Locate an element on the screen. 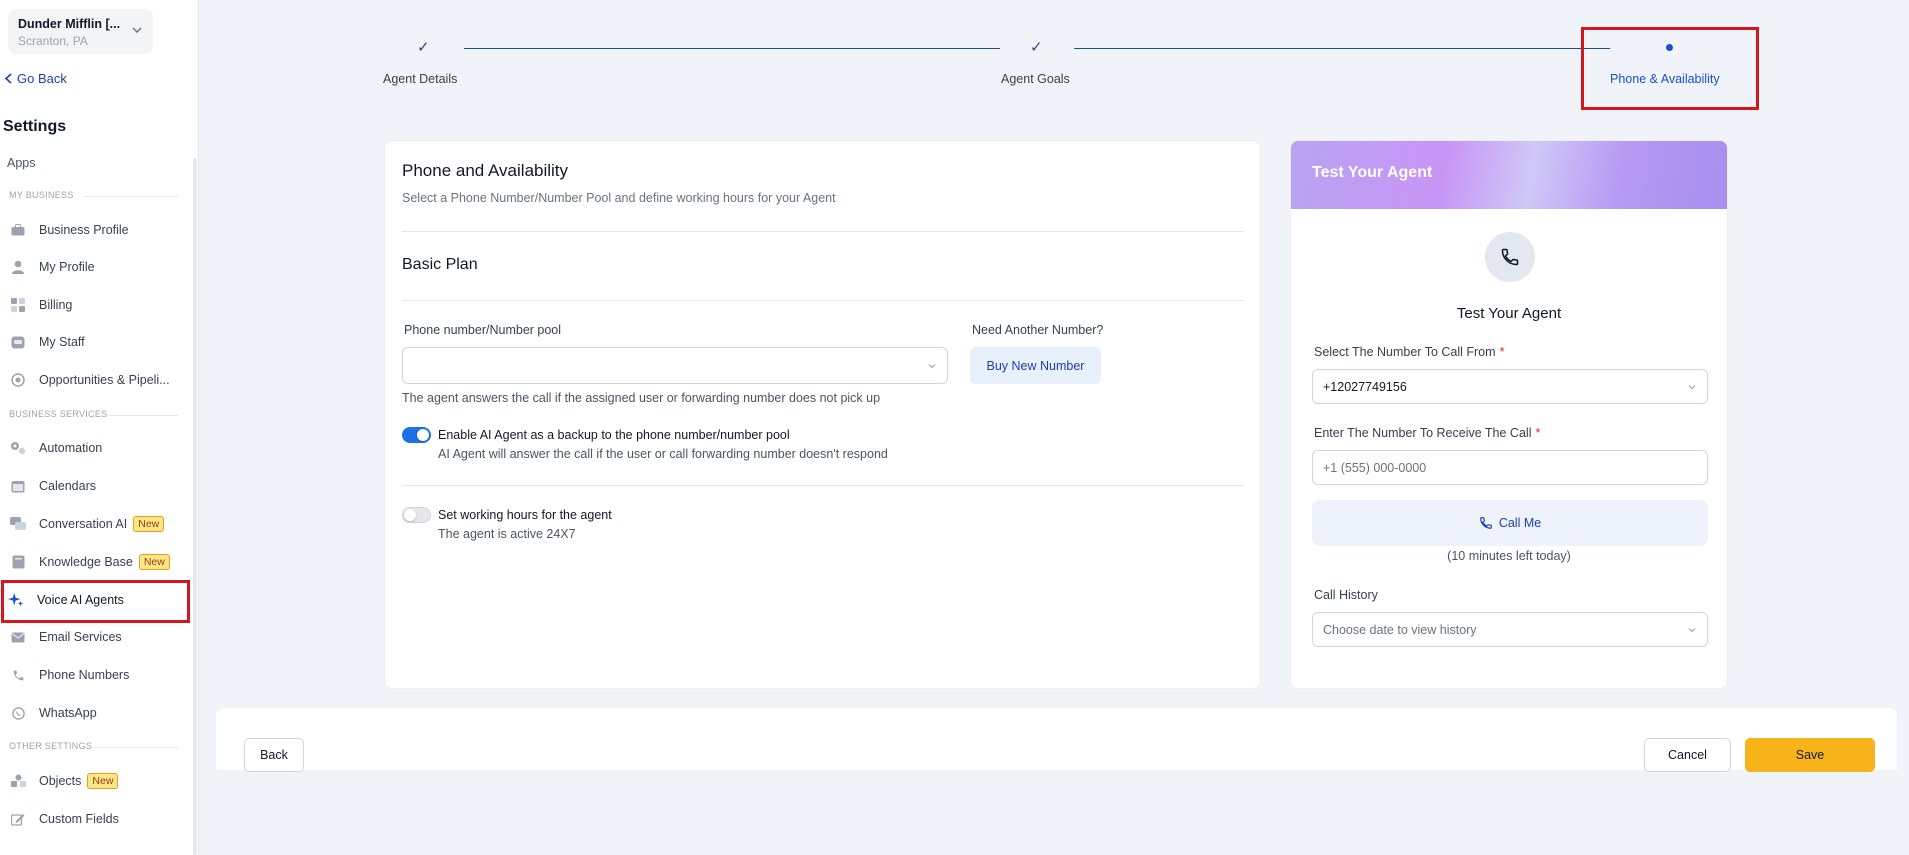 The height and width of the screenshot is (855, 1909). need-another-label: Need Another Number? is located at coordinates (1038, 330).